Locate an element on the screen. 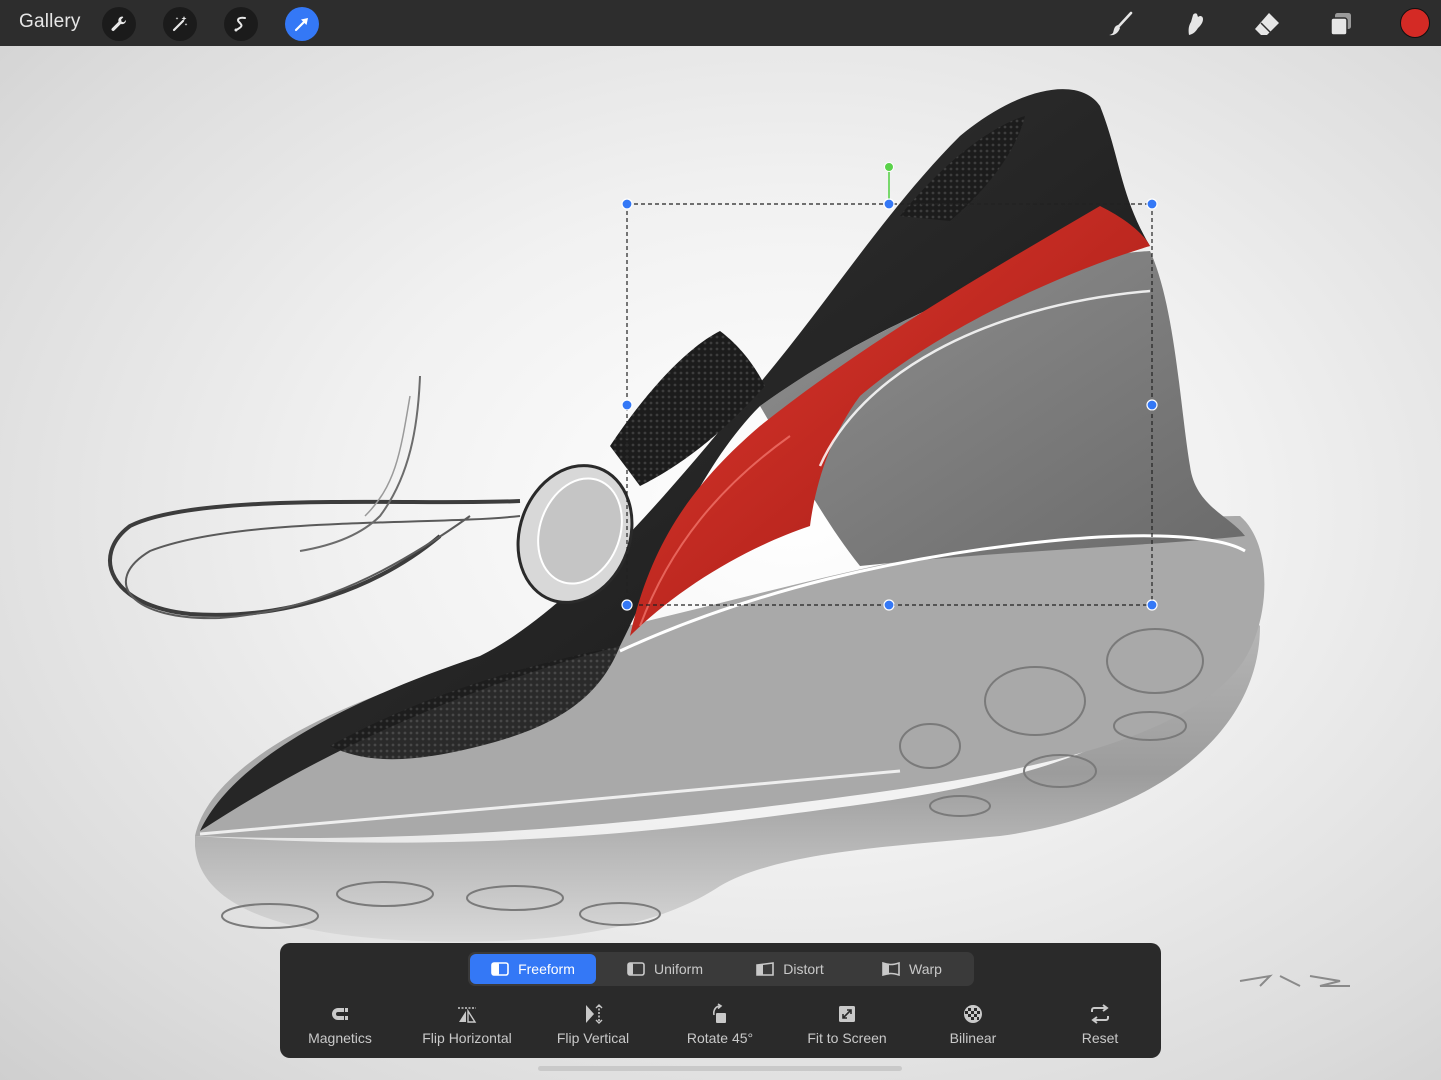 The height and width of the screenshot is (1080, 1441). warp-icon is located at coordinates (891, 969).